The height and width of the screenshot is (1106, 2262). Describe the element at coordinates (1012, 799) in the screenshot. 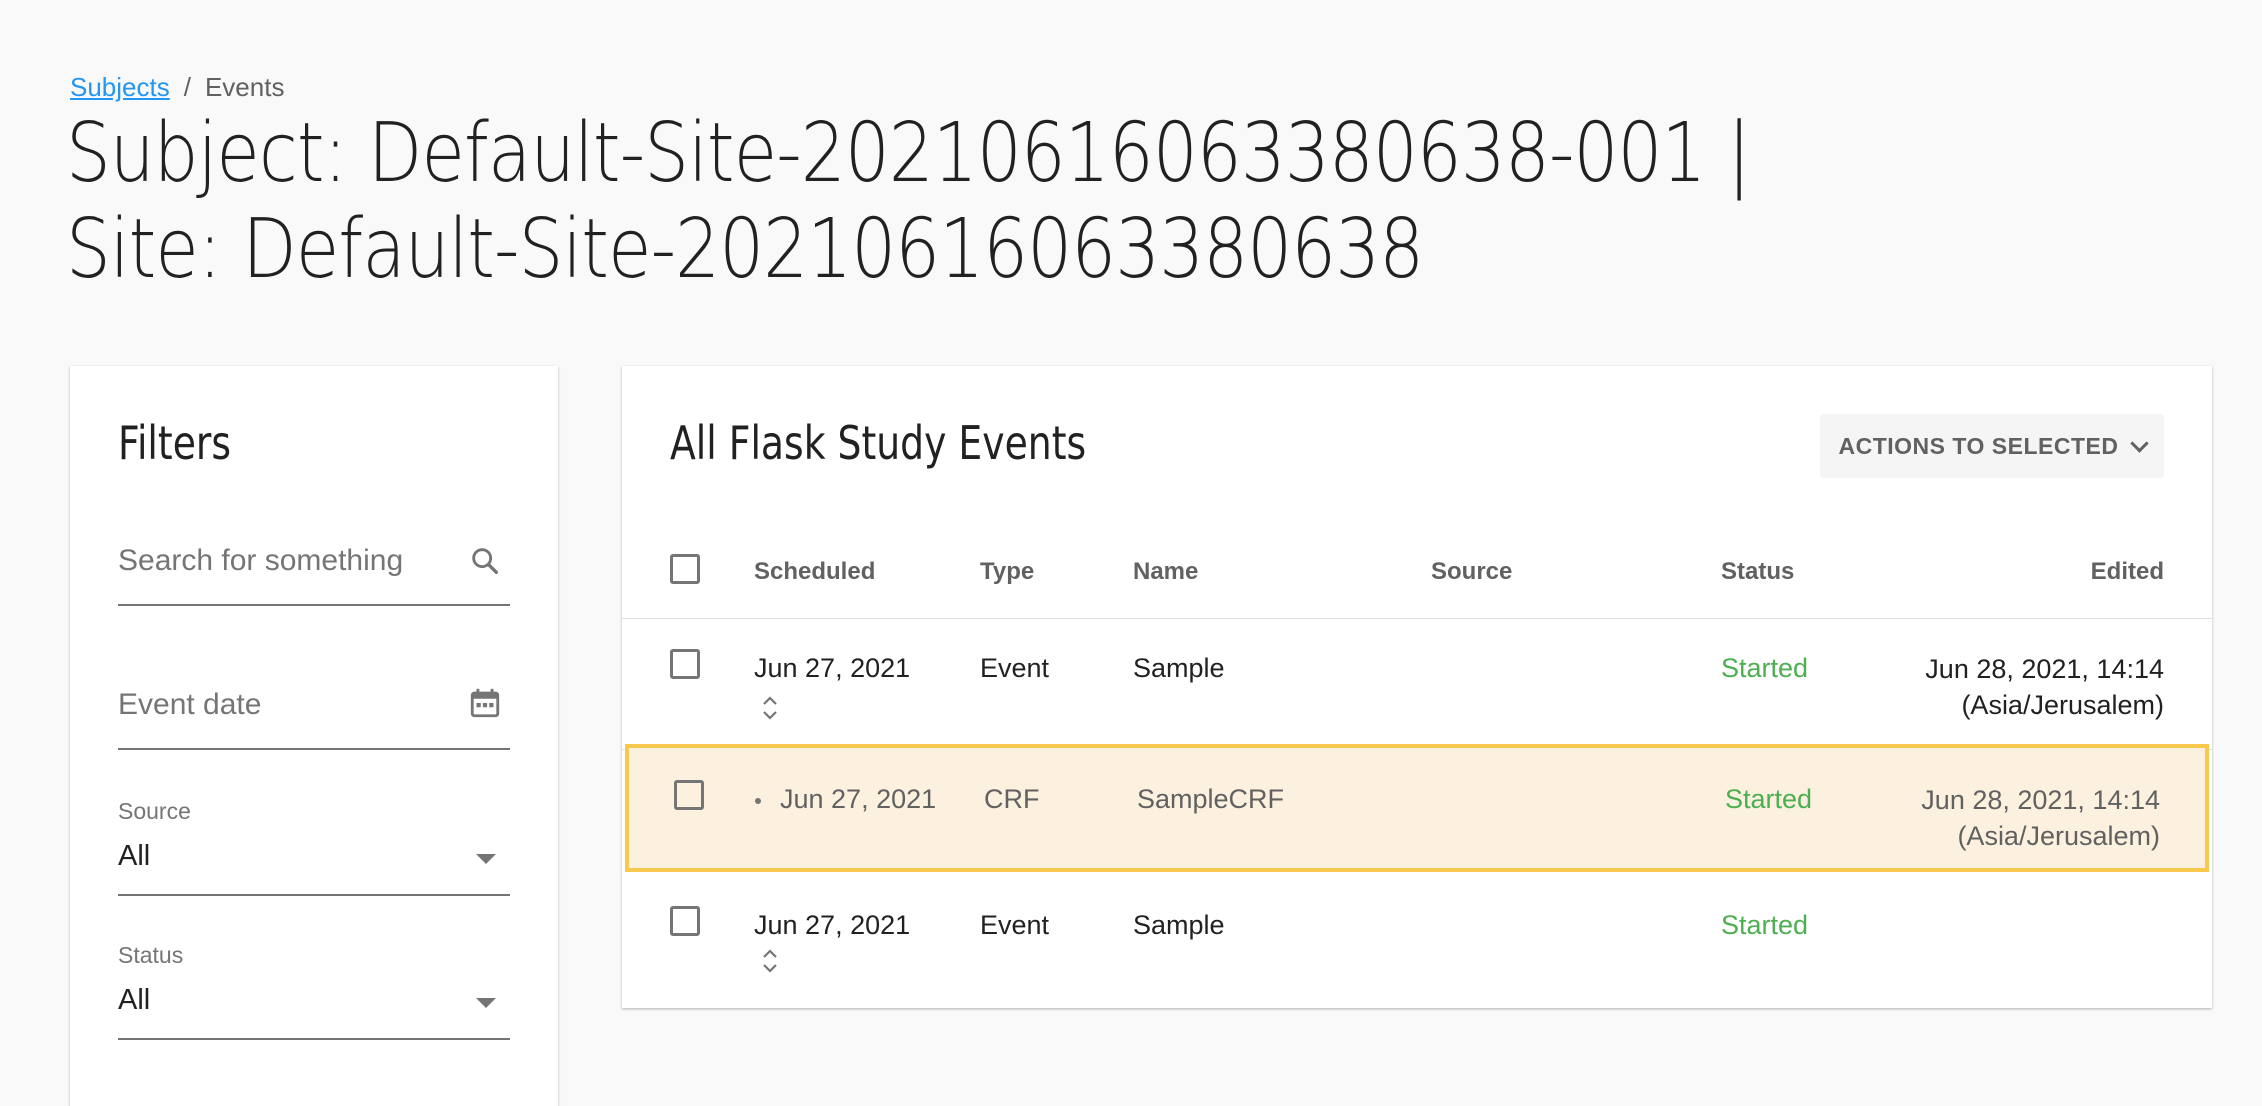

I see `cell-type: CRF` at that location.